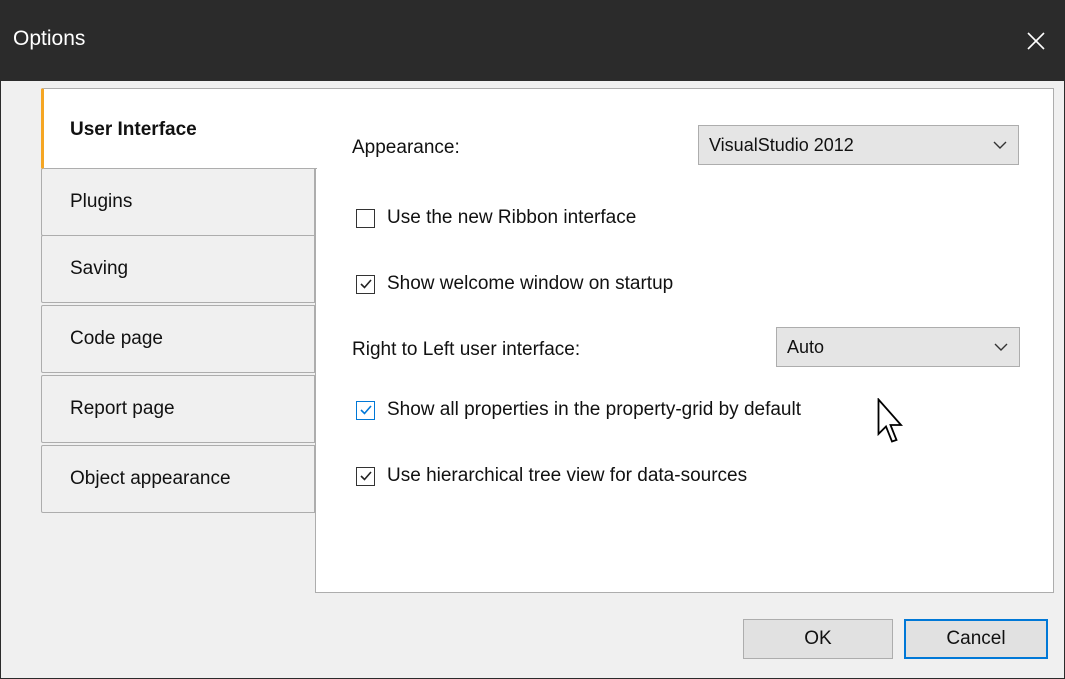 This screenshot has width=1065, height=679. Describe the element at coordinates (49, 38) in the screenshot. I see `window-title: Options` at that location.